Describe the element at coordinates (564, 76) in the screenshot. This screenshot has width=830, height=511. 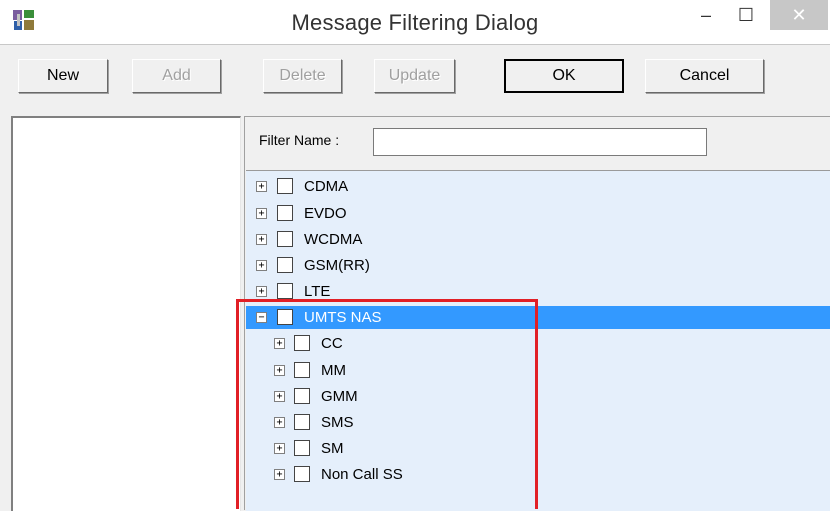
I see `ok-button: OK` at that location.